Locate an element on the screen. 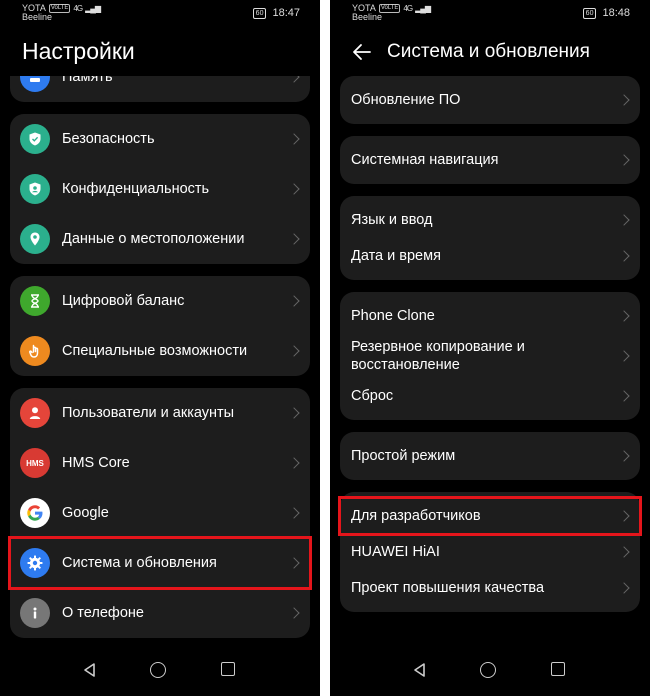  system-item-label: Язык и ввод is located at coordinates (392, 220).